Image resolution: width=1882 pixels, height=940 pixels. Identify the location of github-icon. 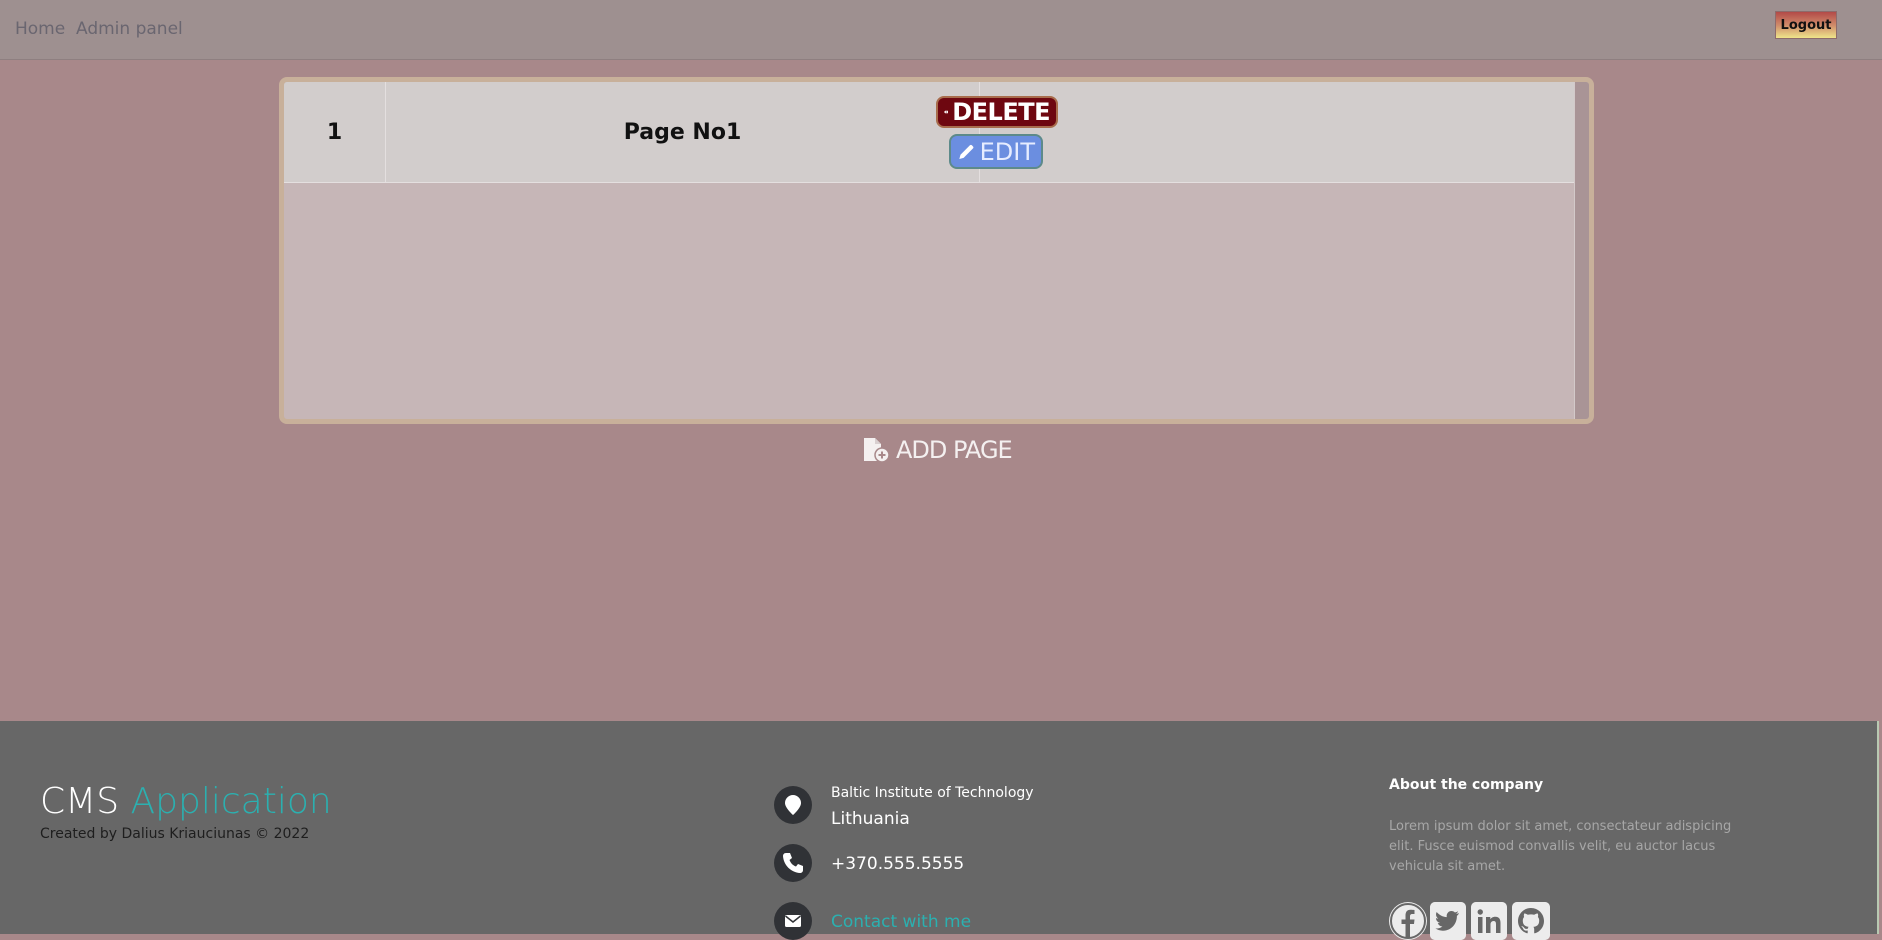
(1531, 921).